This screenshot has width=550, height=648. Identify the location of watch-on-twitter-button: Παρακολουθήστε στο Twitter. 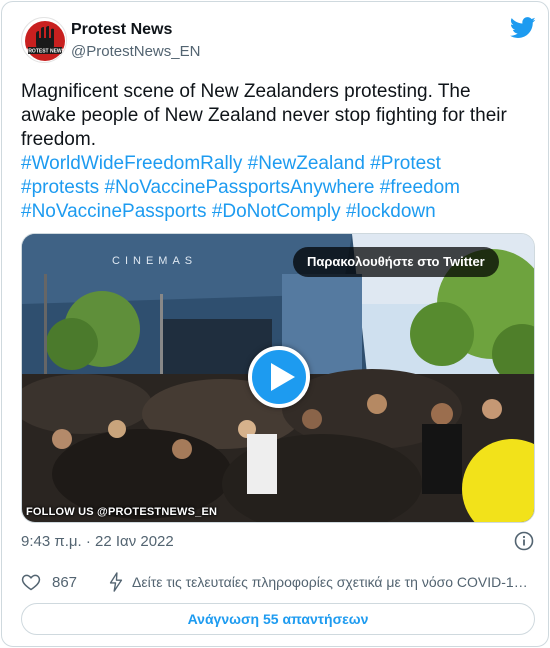
(396, 262).